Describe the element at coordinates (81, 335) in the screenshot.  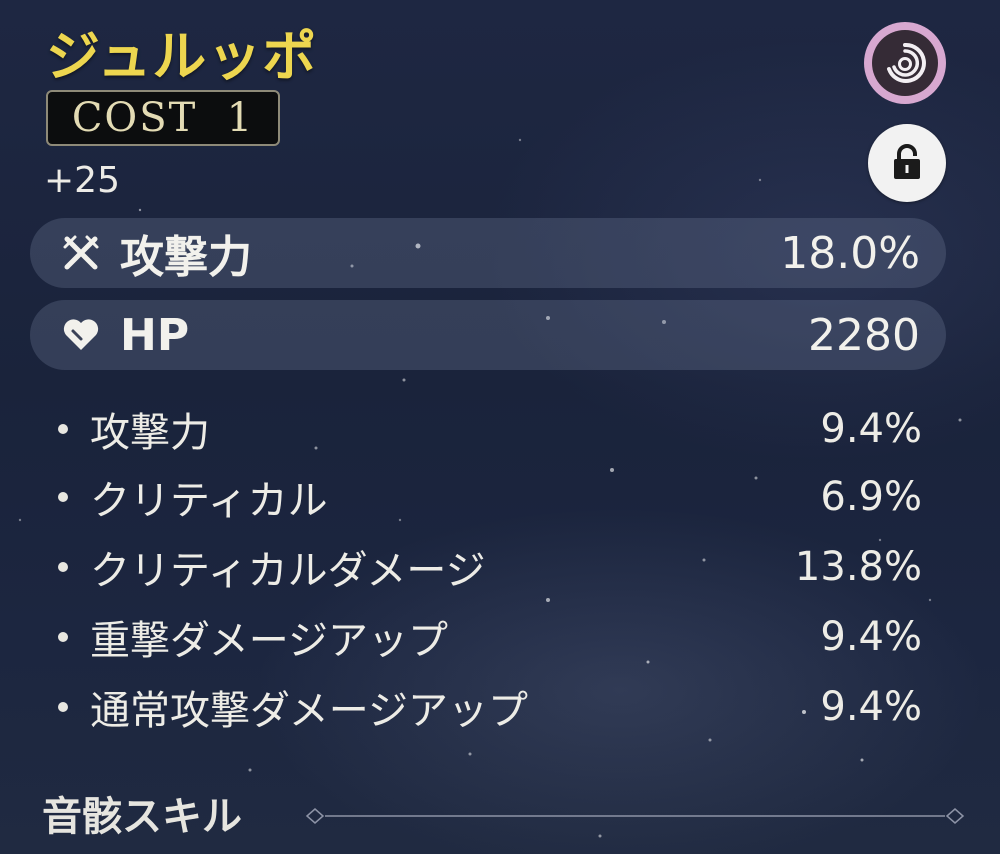
I see `heart-icon` at that location.